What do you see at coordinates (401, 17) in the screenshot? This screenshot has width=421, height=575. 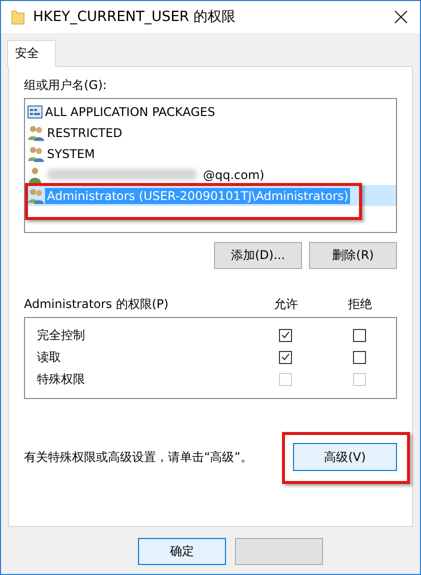 I see `close-icon` at bounding box center [401, 17].